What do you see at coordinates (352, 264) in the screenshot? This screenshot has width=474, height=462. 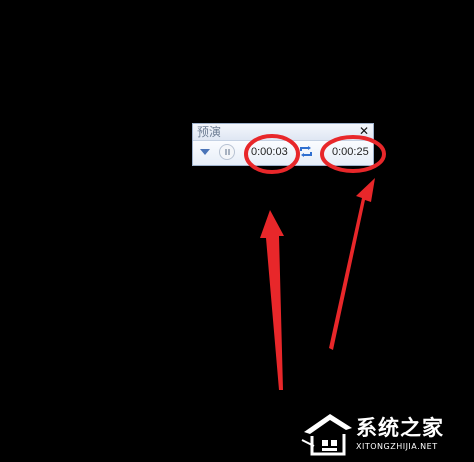 I see `arrow-to-total-time` at bounding box center [352, 264].